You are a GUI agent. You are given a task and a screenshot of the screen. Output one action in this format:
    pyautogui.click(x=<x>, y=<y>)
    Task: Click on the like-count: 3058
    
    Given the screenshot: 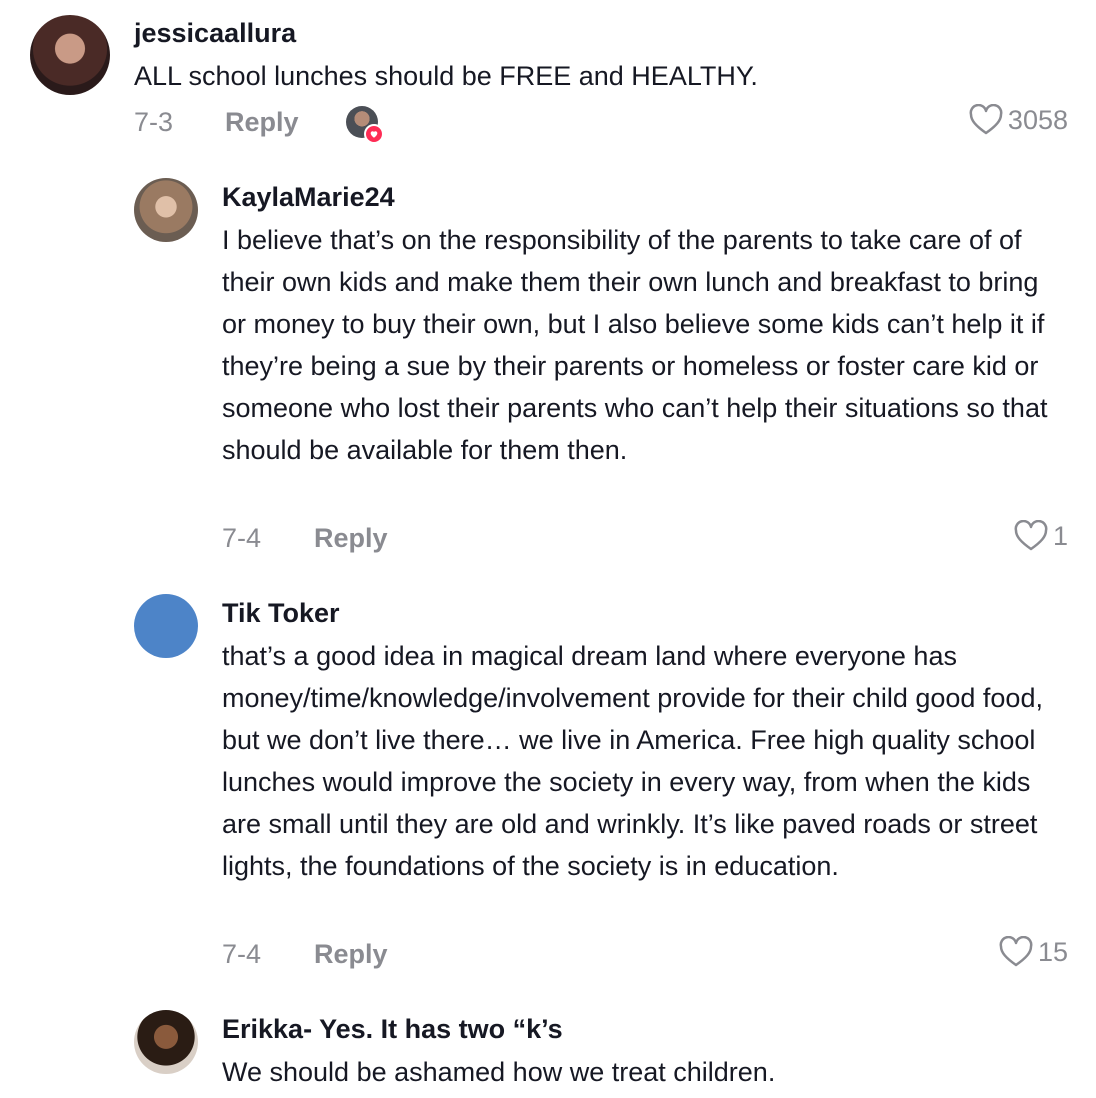 What is the action you would take?
    pyautogui.click(x=1037, y=119)
    